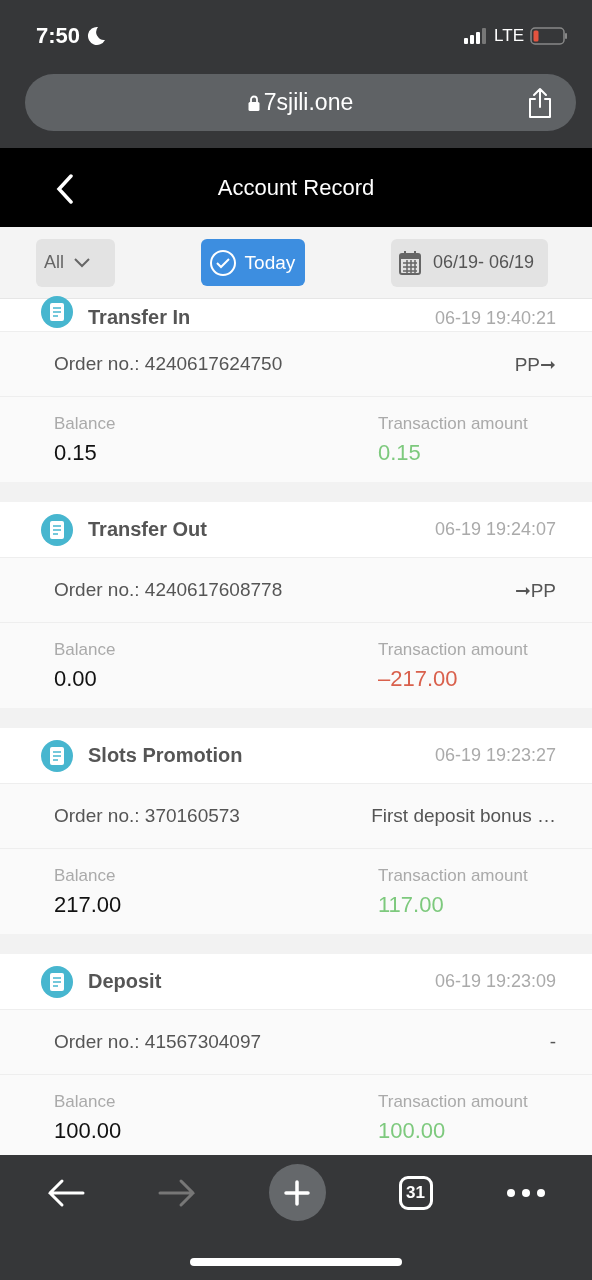  I want to click on record-time: 06-19 19:40:21, so click(495, 318).